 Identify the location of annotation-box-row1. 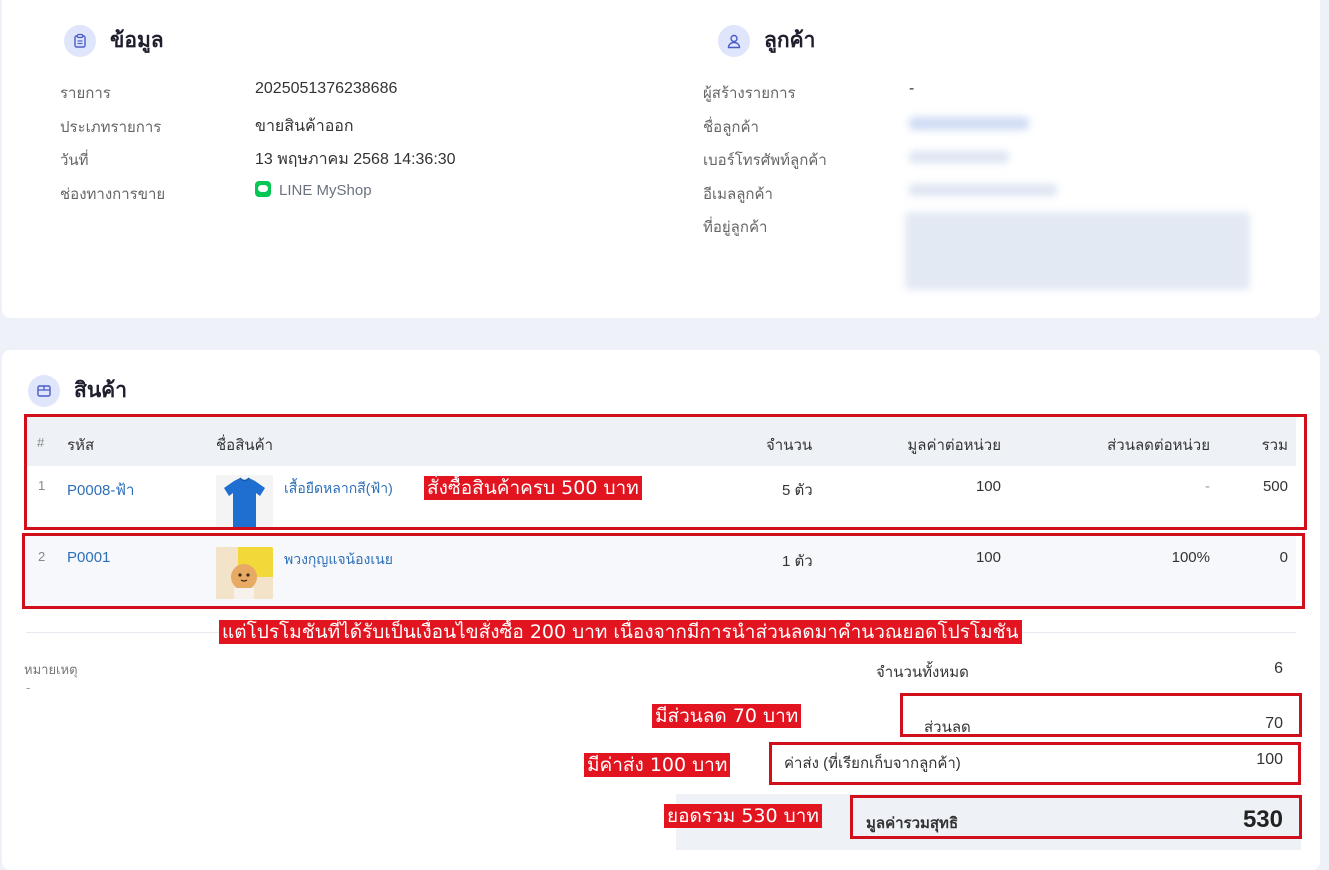
(665, 472).